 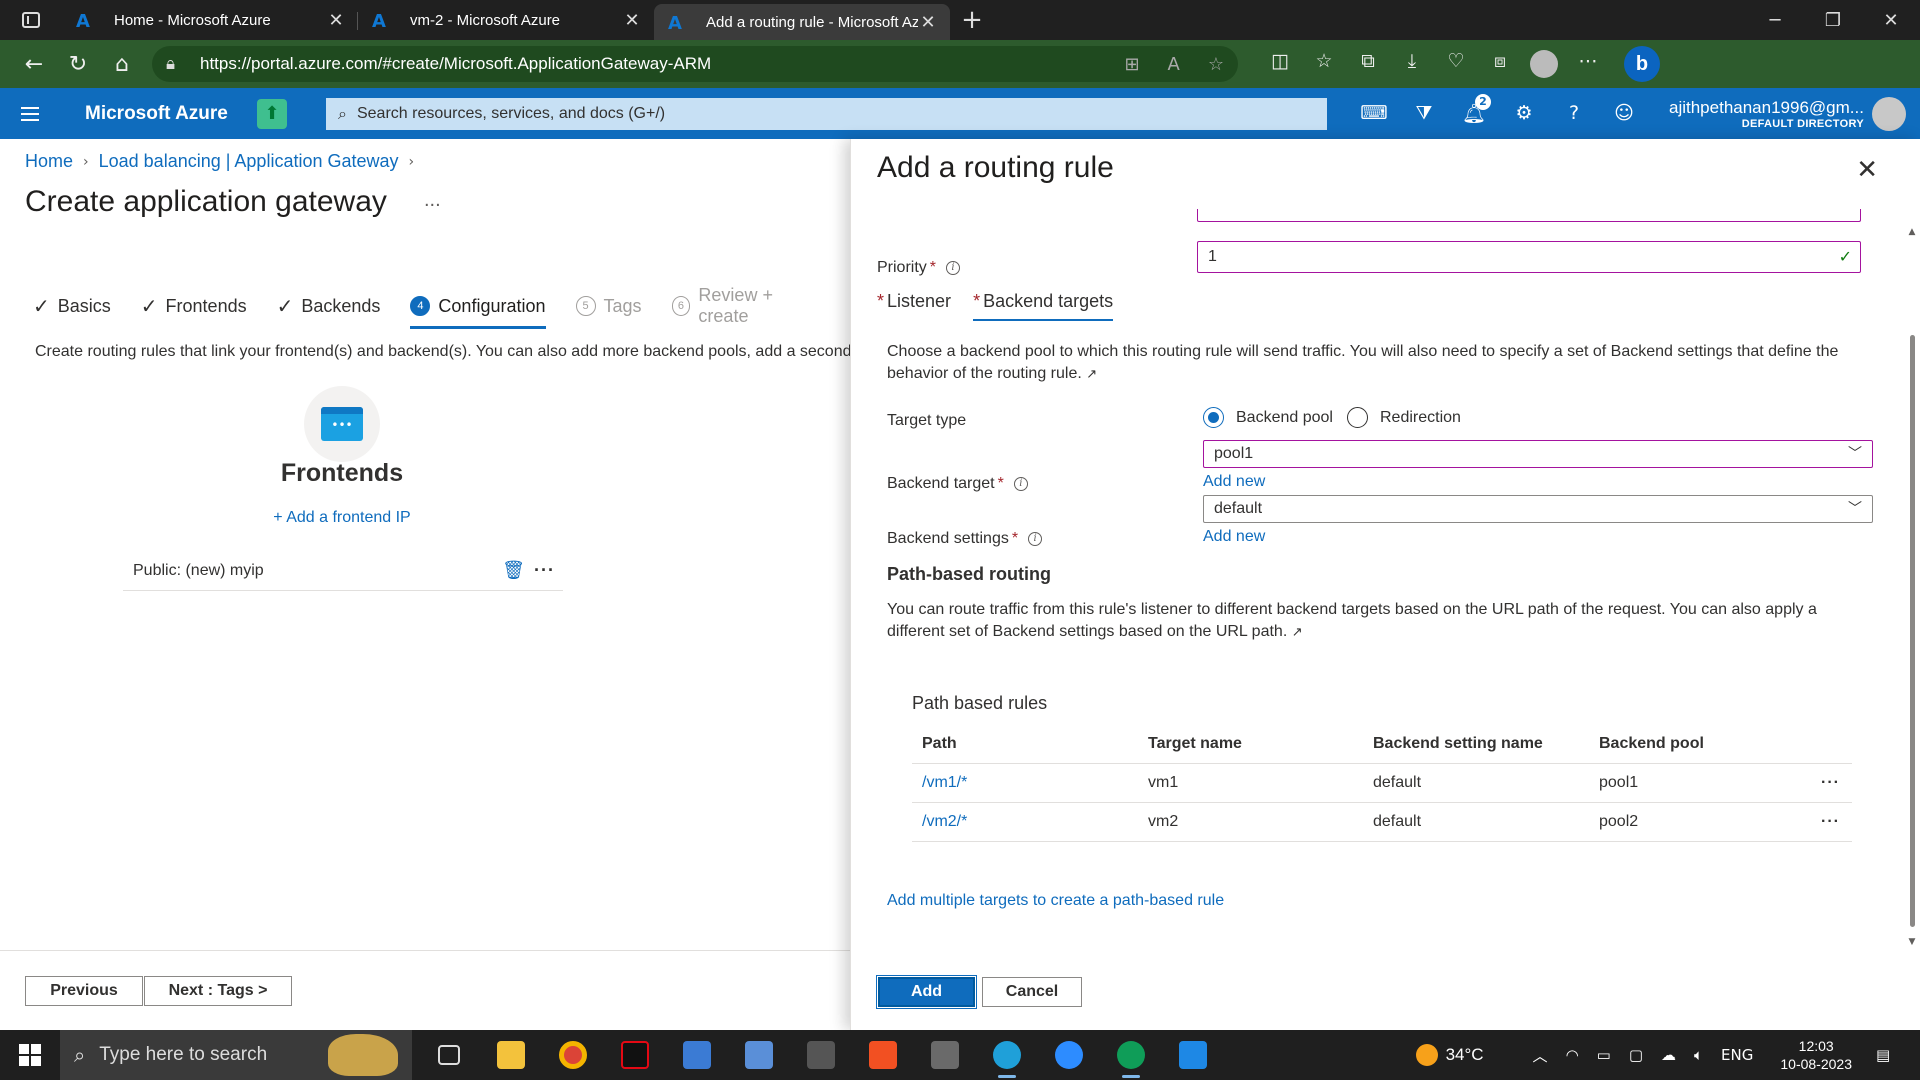 I want to click on step-review-create: 6 Review + create, so click(x=745, y=305).